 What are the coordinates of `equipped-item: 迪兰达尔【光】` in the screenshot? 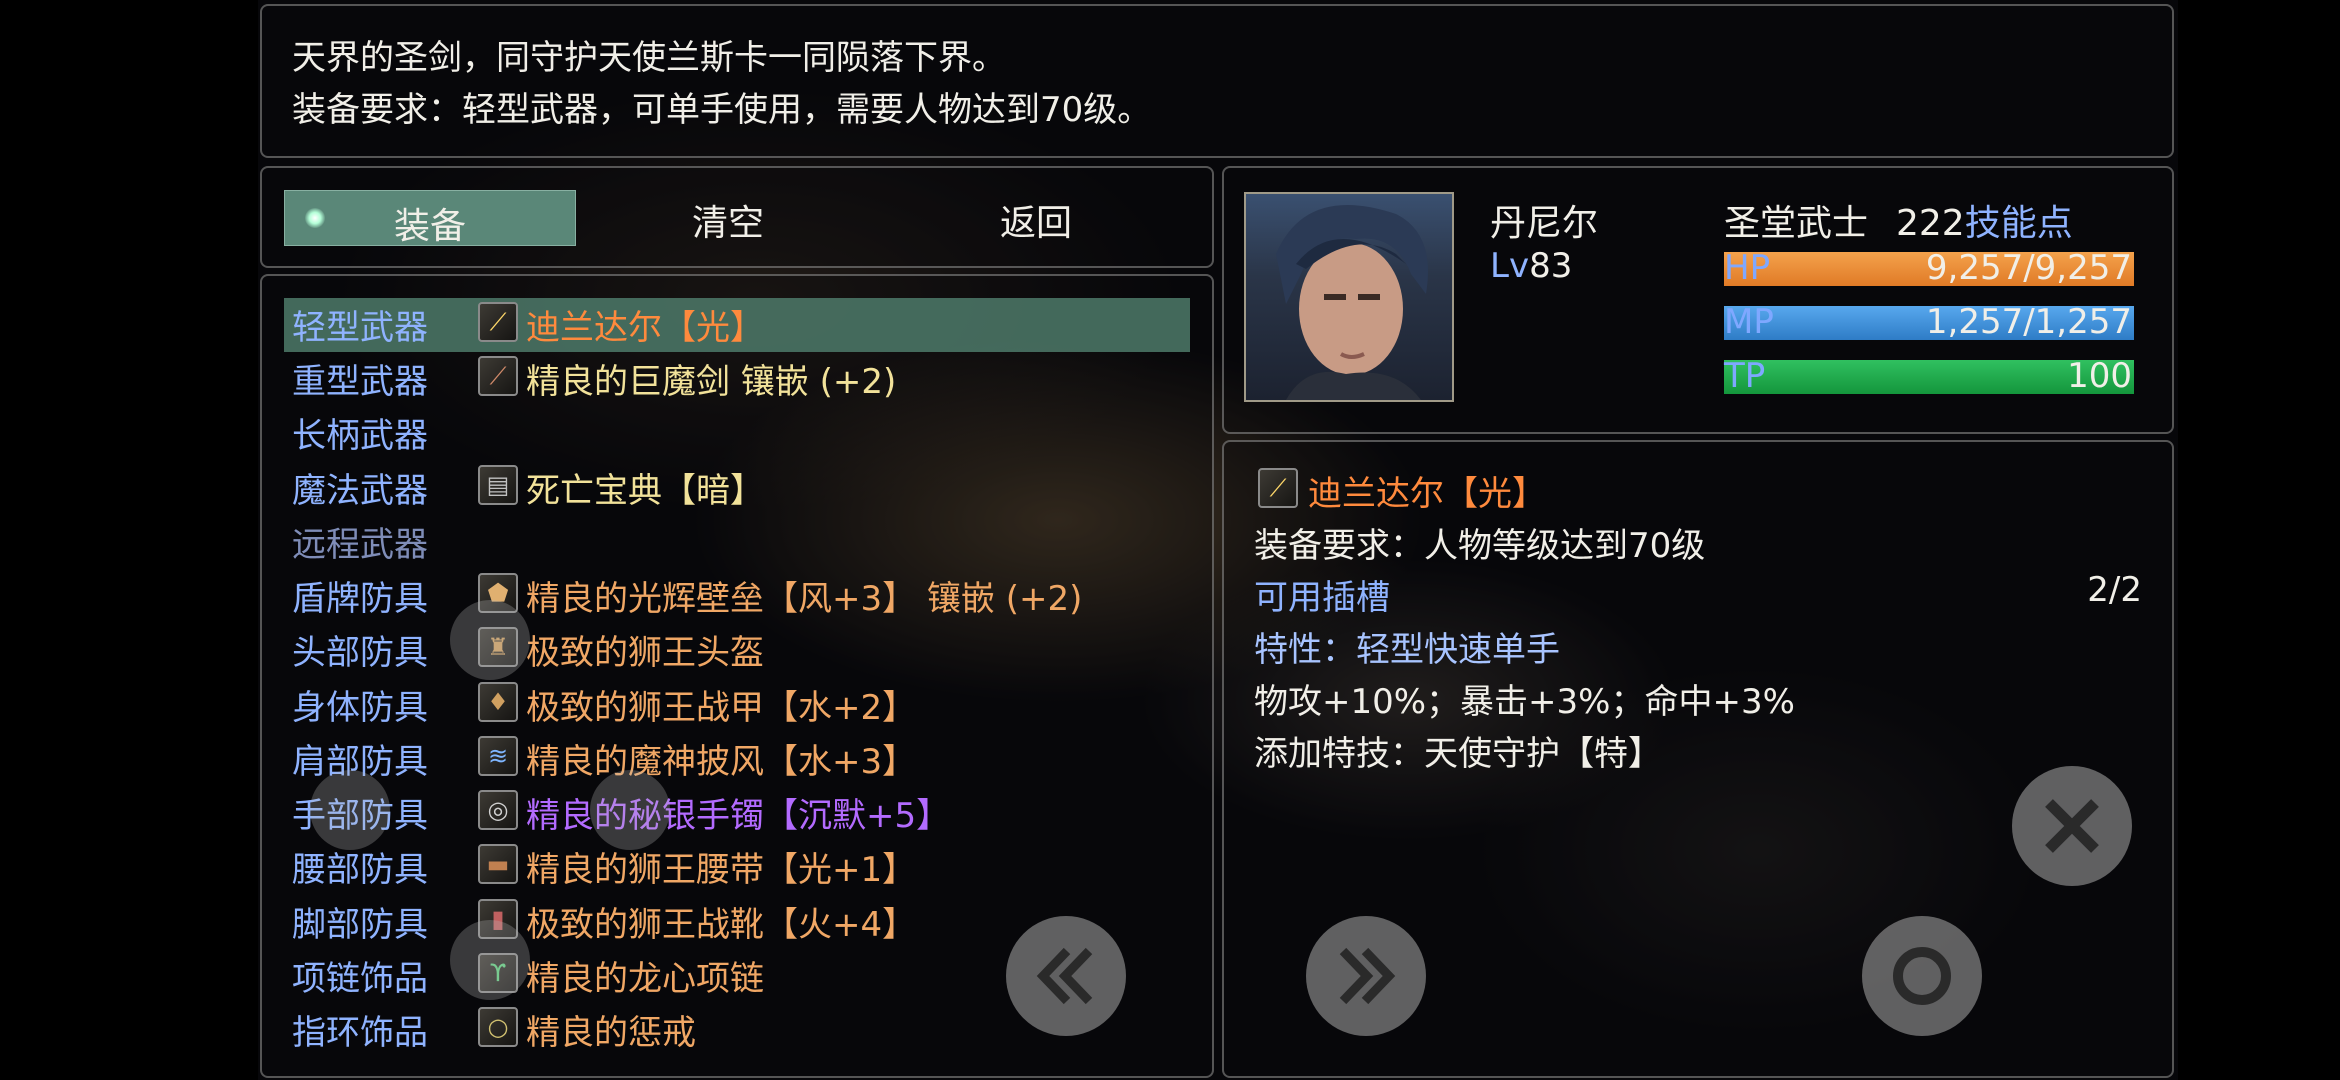 It's located at (645, 324).